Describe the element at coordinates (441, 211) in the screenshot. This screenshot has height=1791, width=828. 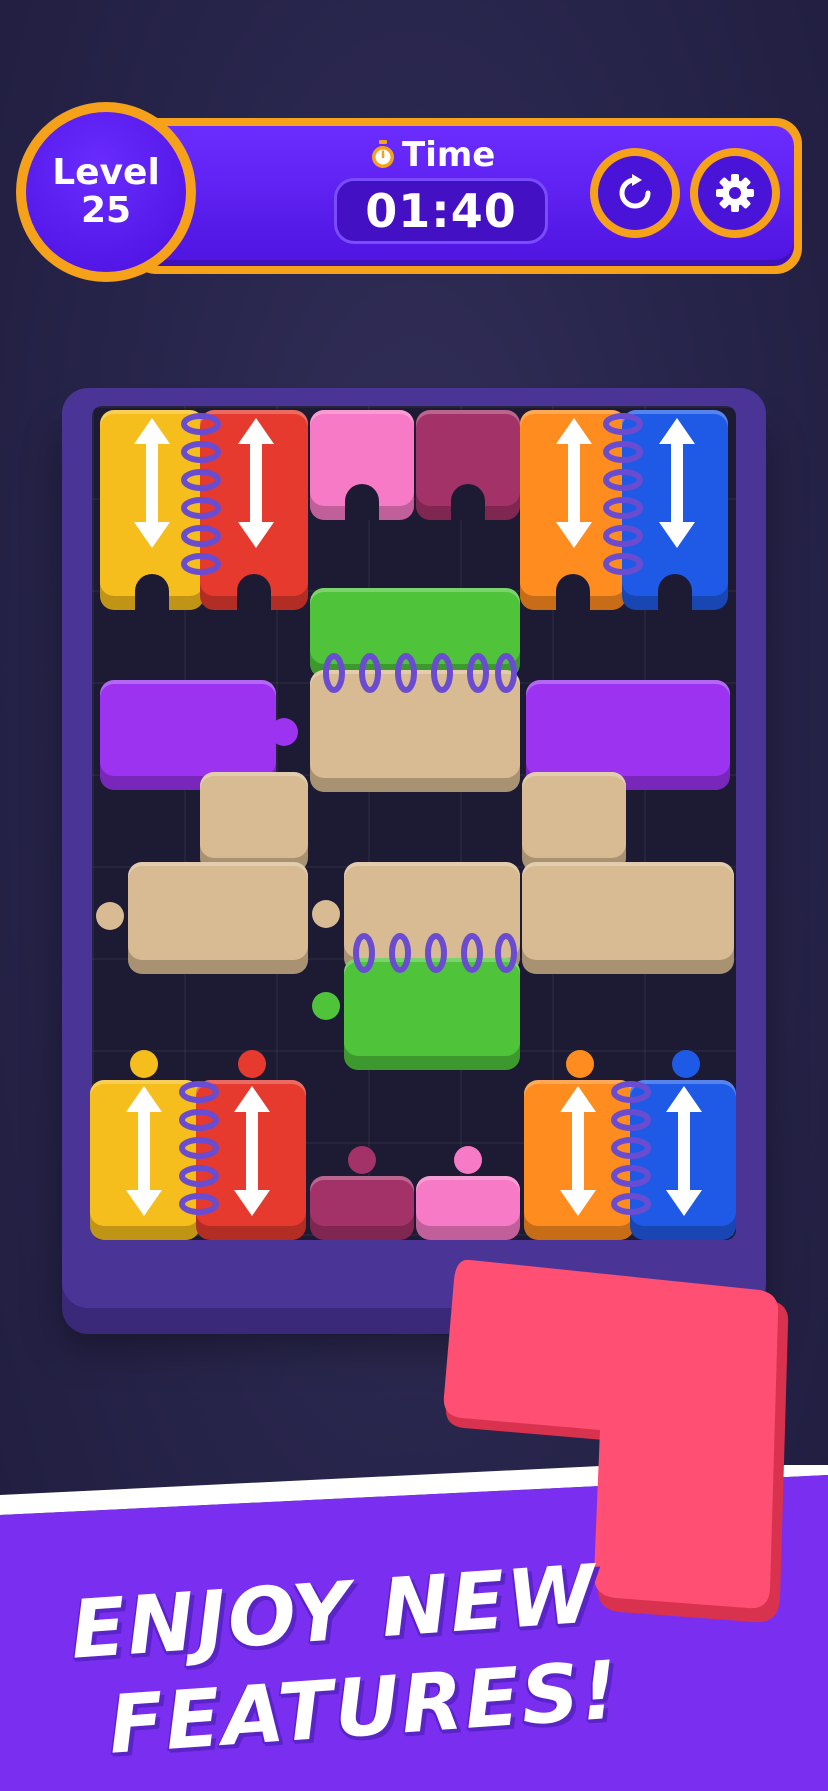
I see `timer-display: 01:40` at that location.